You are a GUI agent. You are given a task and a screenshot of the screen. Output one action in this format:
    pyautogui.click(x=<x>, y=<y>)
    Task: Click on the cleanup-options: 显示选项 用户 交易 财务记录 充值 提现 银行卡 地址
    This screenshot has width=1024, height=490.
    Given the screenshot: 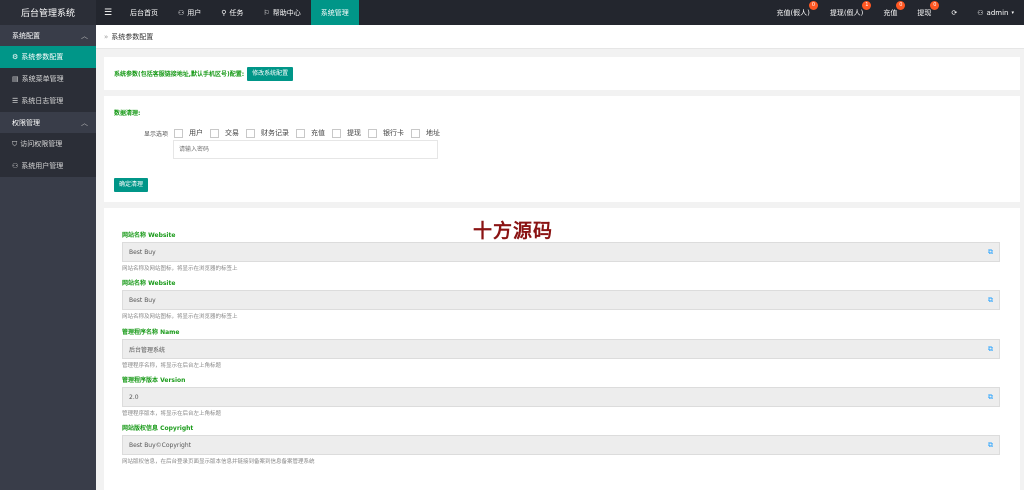 What is the action you would take?
    pyautogui.click(x=295, y=133)
    